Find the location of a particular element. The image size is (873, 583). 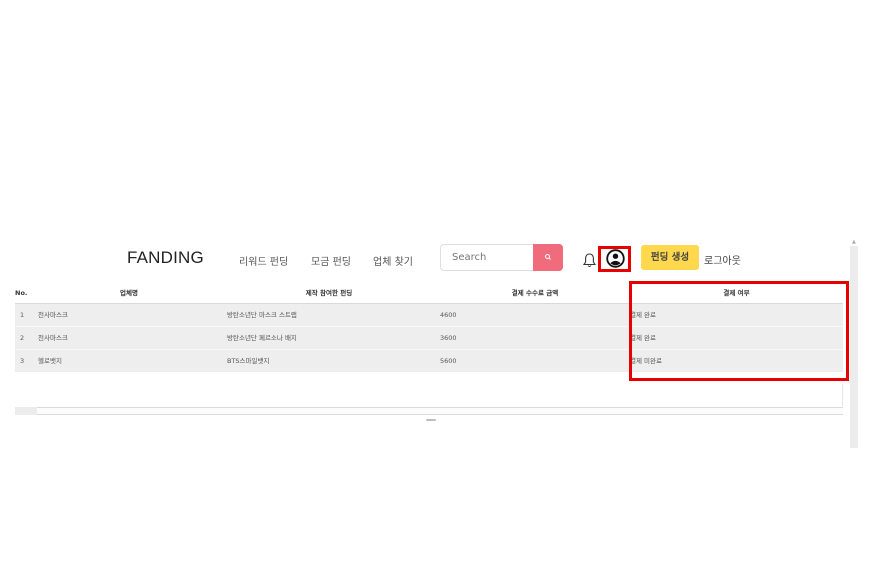

bell-icon is located at coordinates (589, 260).